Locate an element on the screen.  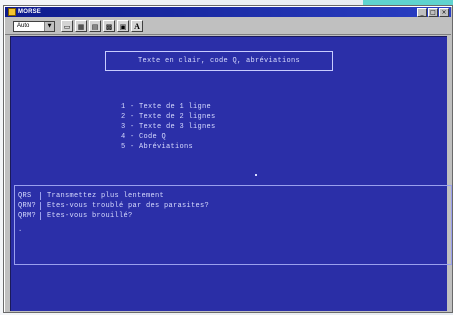
menu-item-2-lines: 2 - Texte de 2 lignes is located at coordinates (168, 117).